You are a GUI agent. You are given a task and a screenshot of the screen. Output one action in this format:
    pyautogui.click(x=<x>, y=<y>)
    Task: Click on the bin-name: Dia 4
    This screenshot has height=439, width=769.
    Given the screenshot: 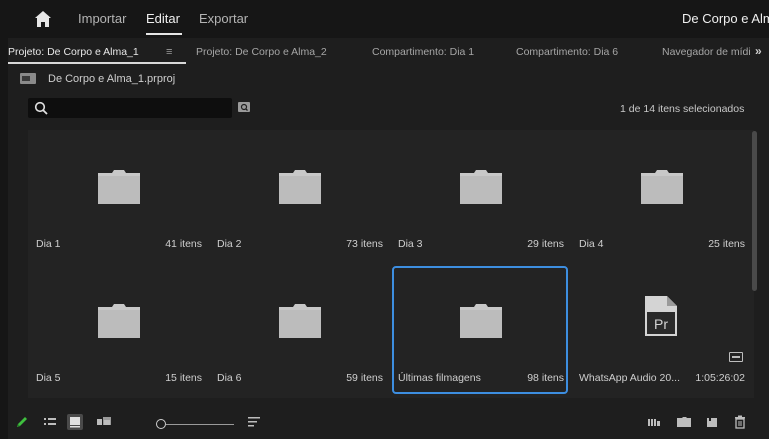 What is the action you would take?
    pyautogui.click(x=591, y=244)
    